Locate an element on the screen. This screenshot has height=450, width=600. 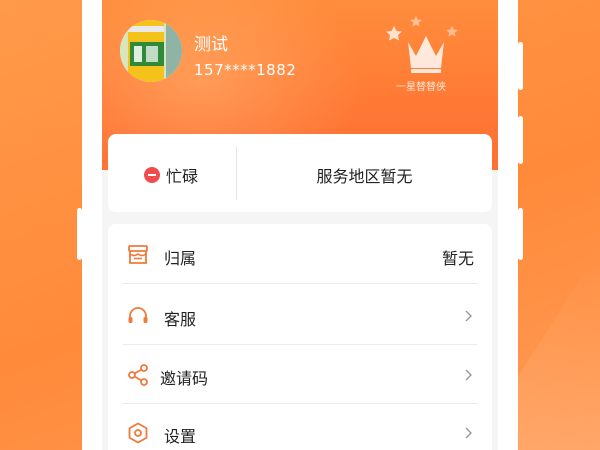
menu-item-affiliation: 归属 暂无 is located at coordinates (300, 255).